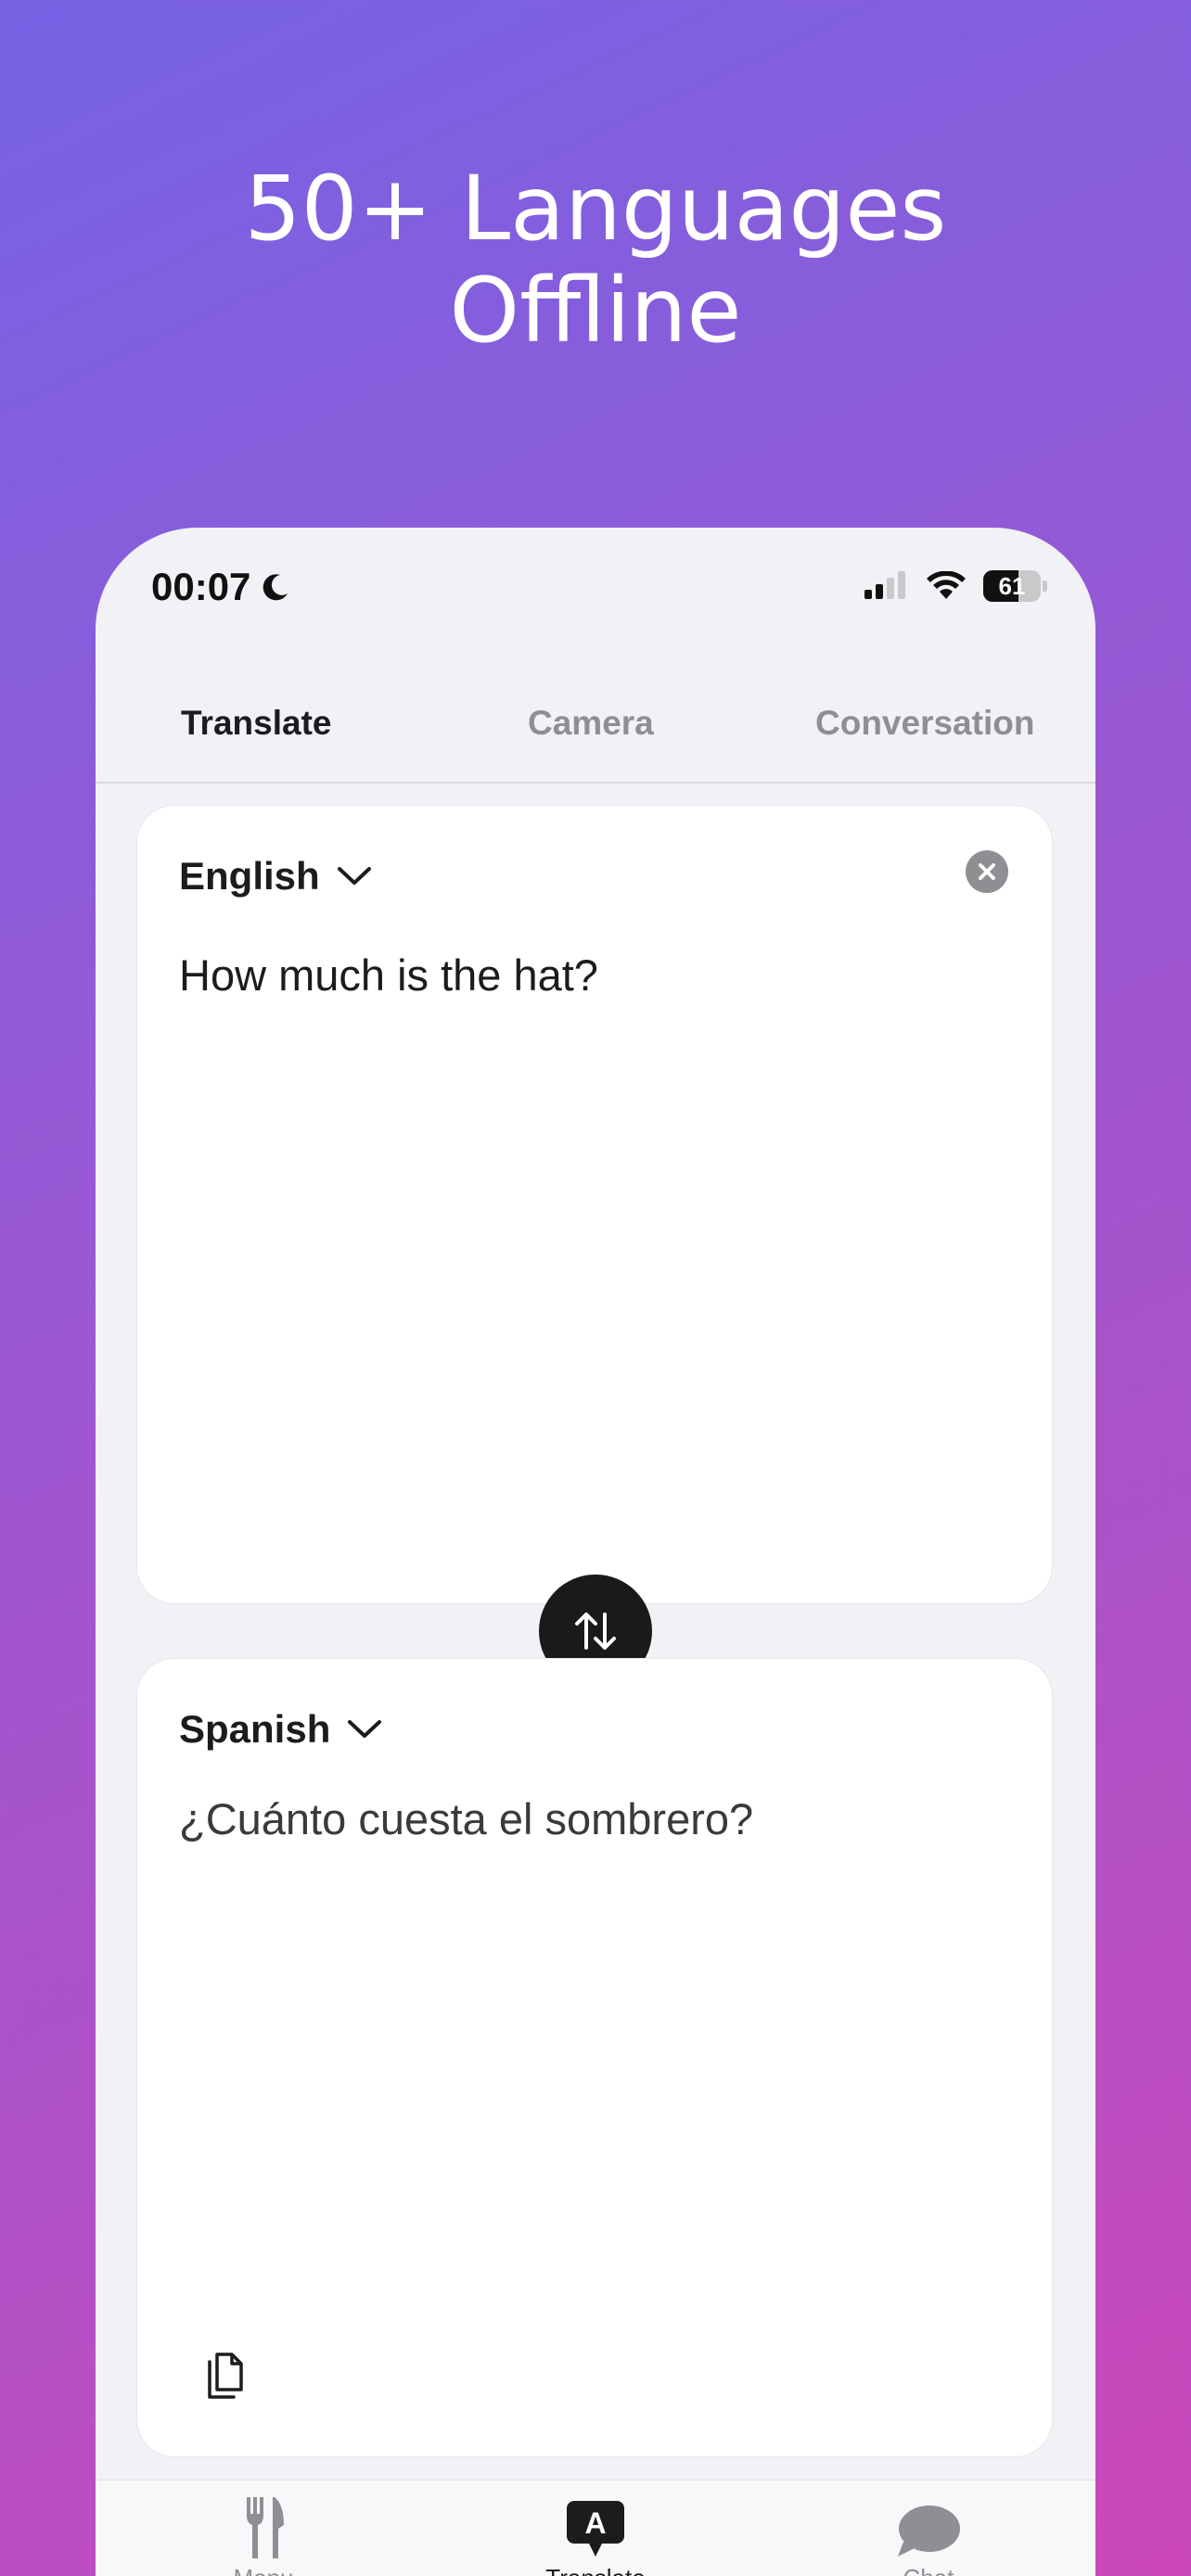 This screenshot has height=2576, width=1191. What do you see at coordinates (201, 586) in the screenshot?
I see `status-time-text: 00:07` at bounding box center [201, 586].